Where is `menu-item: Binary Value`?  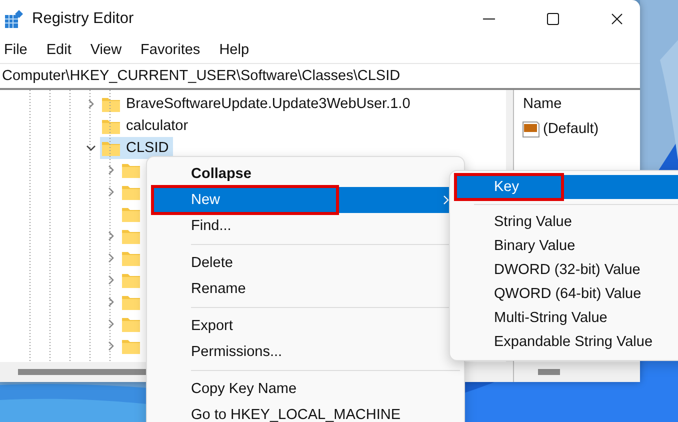
menu-item: Binary Value is located at coordinates (566, 246).